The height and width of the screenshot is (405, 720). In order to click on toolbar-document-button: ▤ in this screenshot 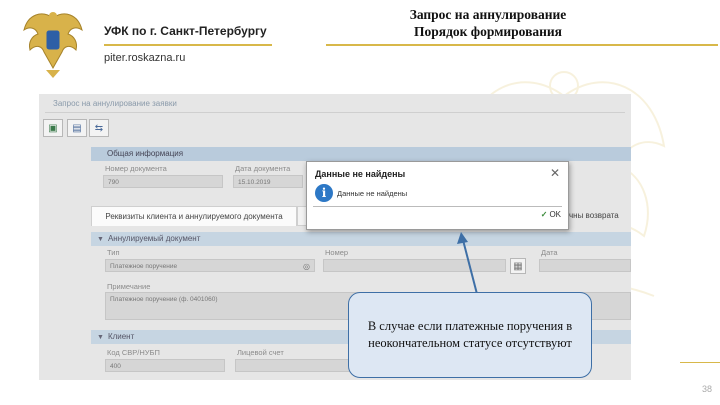, I will do `click(77, 128)`.